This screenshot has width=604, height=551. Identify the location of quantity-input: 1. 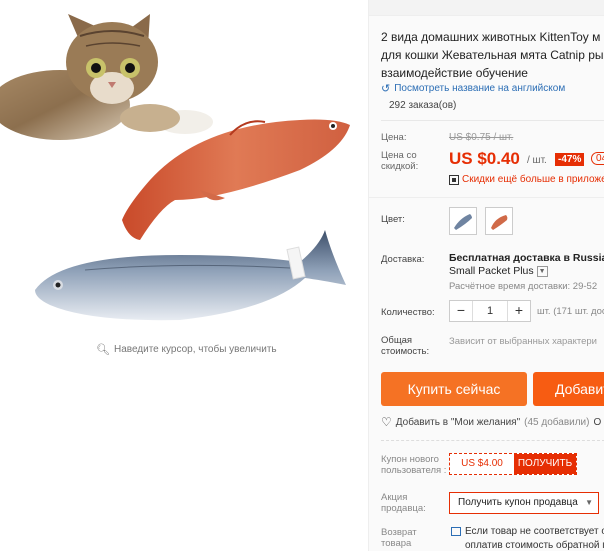
(490, 311).